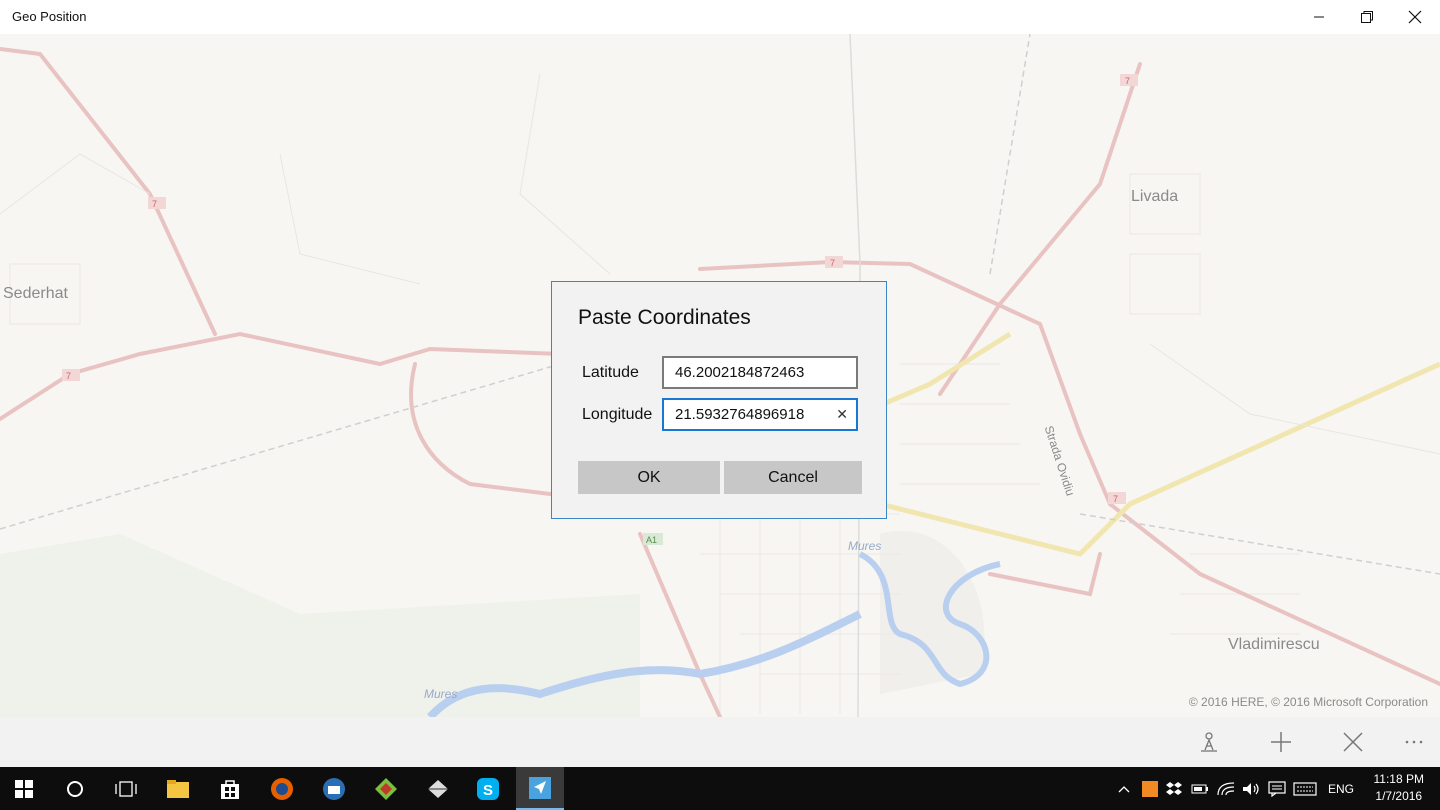 The height and width of the screenshot is (810, 1440). Describe the element at coordinates (720, 742) in the screenshot. I see `app-command-bar` at that location.